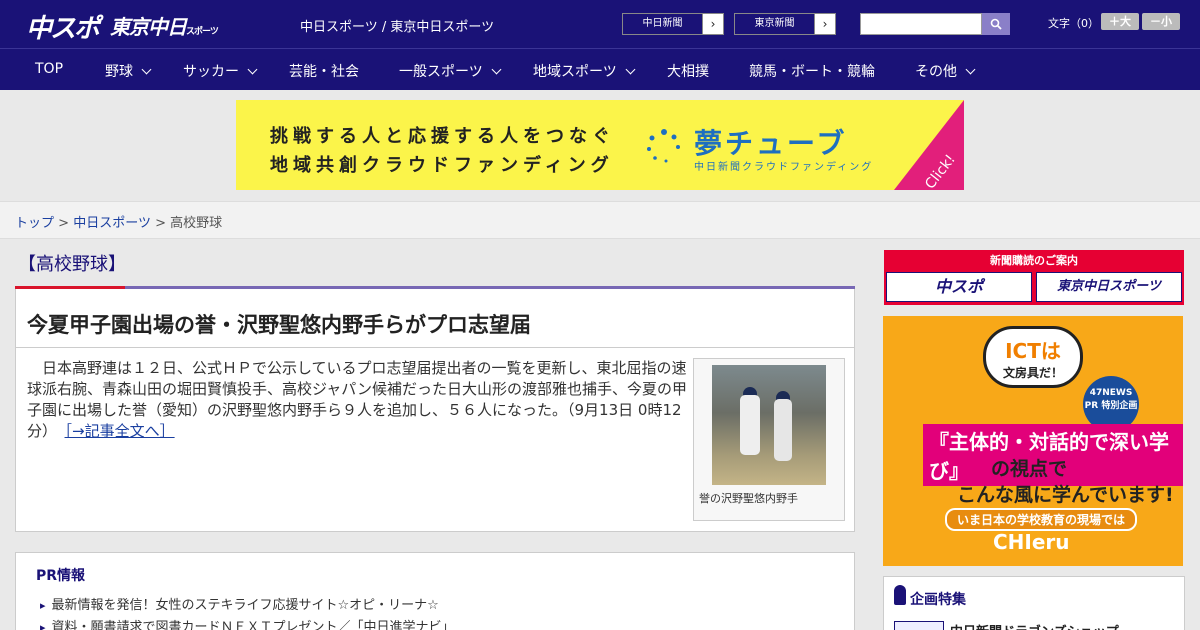  I want to click on nav-local-sports: 地域スポーツ, so click(584, 71).